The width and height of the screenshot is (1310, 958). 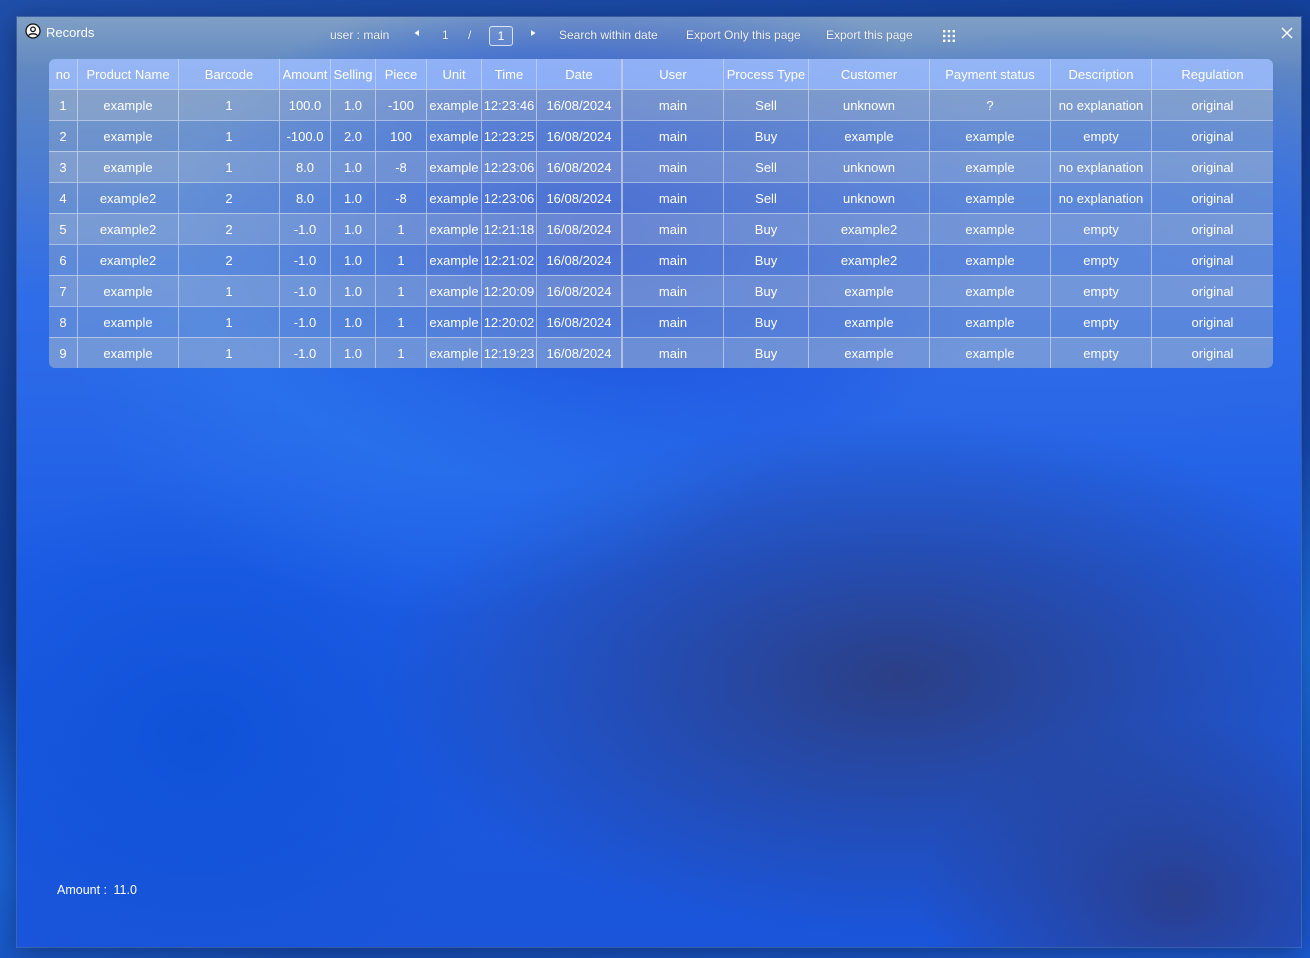 I want to click on cell-time: 12:20:02, so click(x=509, y=321).